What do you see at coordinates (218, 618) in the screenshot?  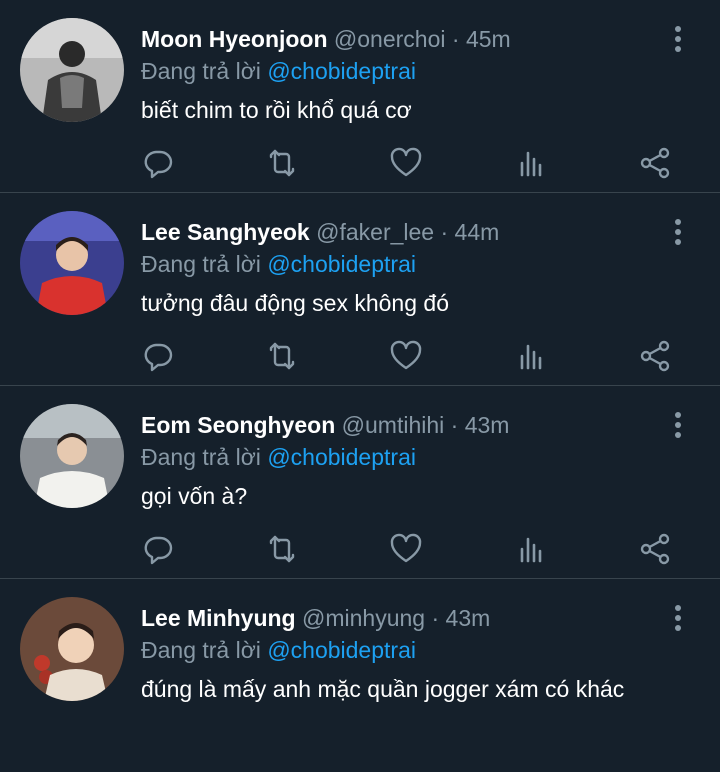 I see `display-name: Lee Minhyung` at bounding box center [218, 618].